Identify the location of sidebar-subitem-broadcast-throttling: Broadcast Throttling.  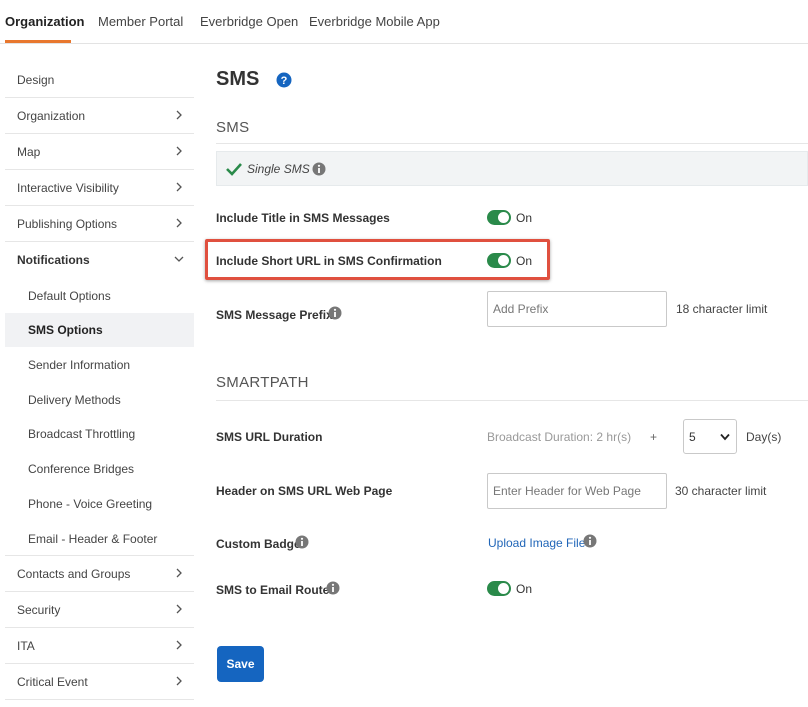
(99, 434).